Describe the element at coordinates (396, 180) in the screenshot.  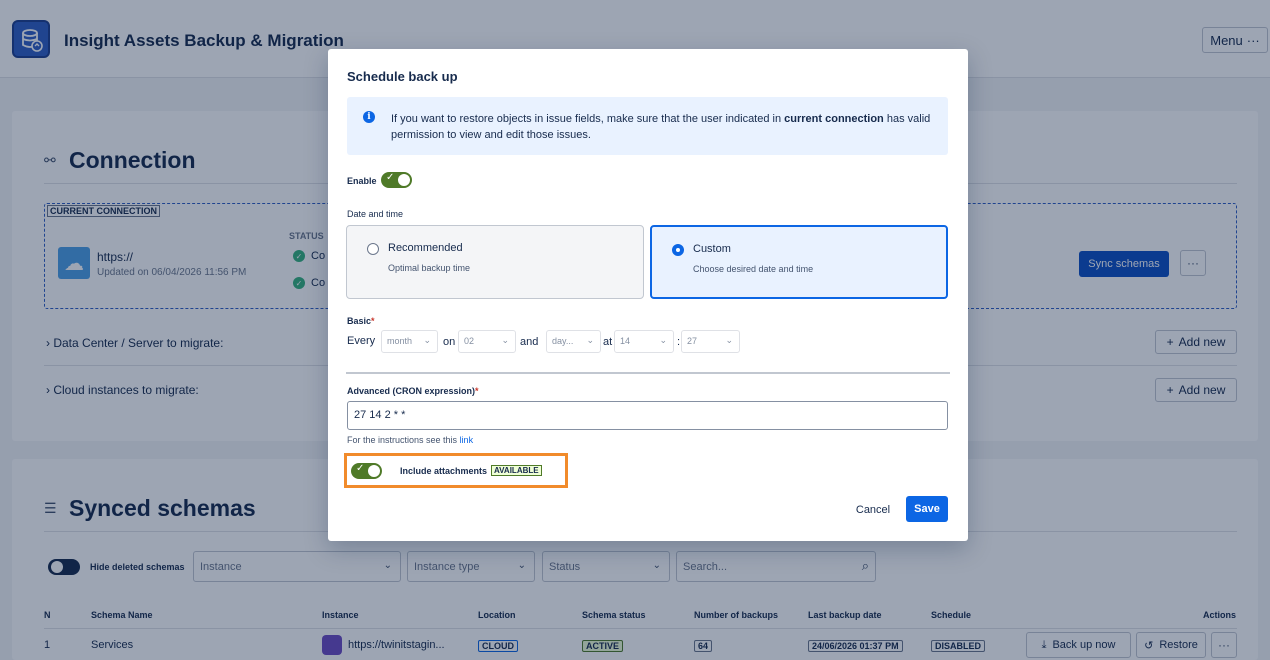
I see `enable-toggle: ✓` at that location.